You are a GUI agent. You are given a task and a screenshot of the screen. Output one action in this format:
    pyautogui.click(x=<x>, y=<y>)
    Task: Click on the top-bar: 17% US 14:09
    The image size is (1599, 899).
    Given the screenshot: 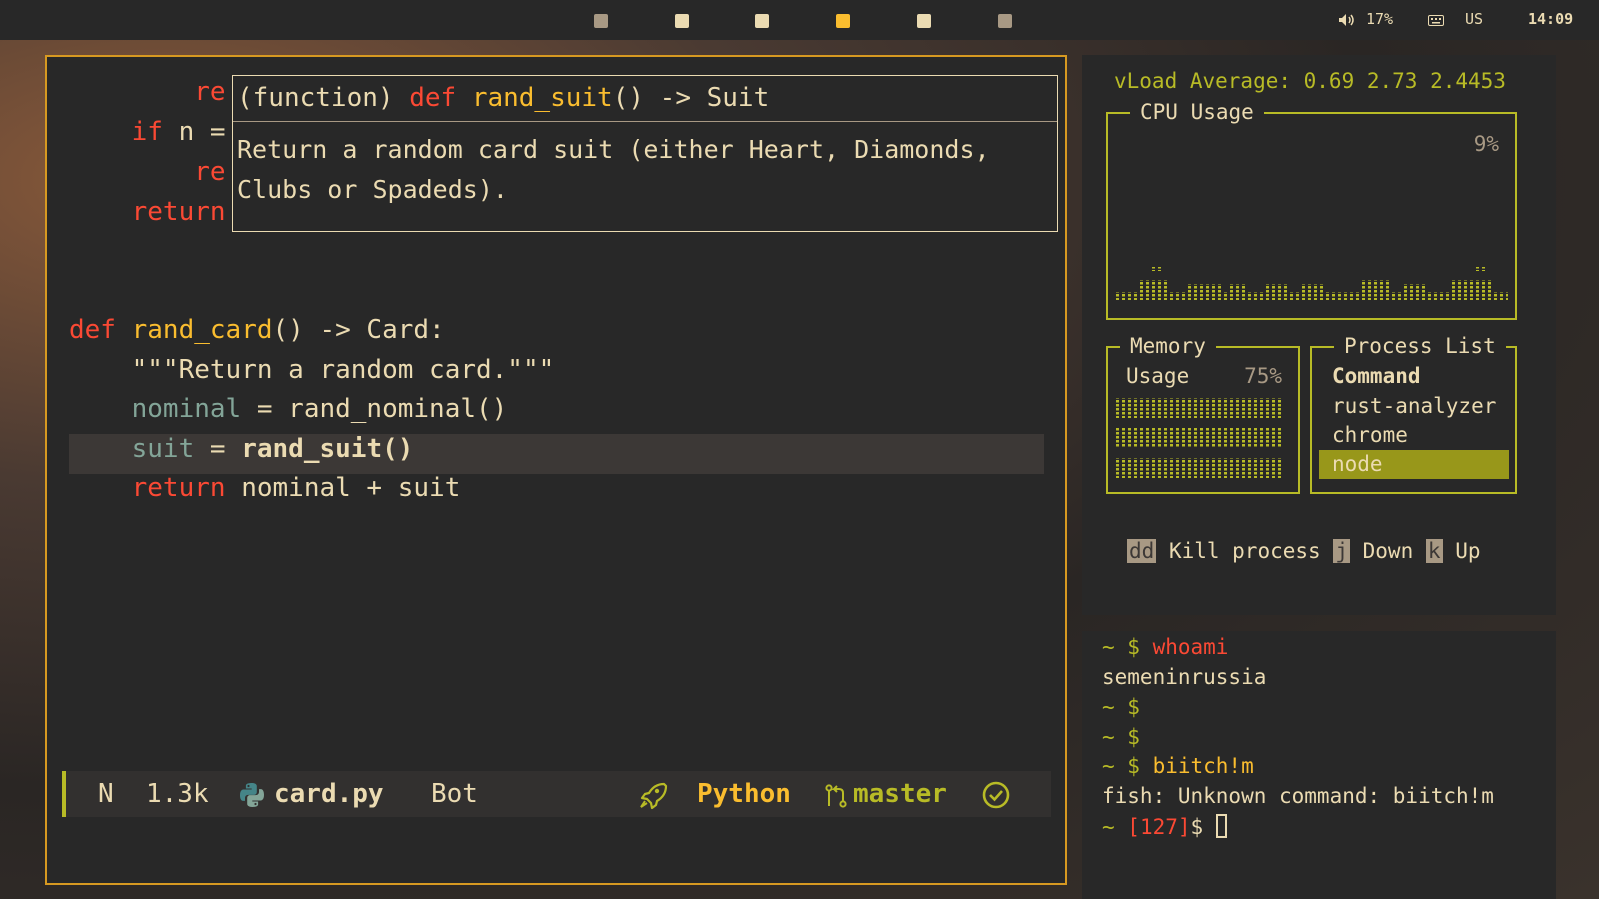 What is the action you would take?
    pyautogui.click(x=799, y=20)
    